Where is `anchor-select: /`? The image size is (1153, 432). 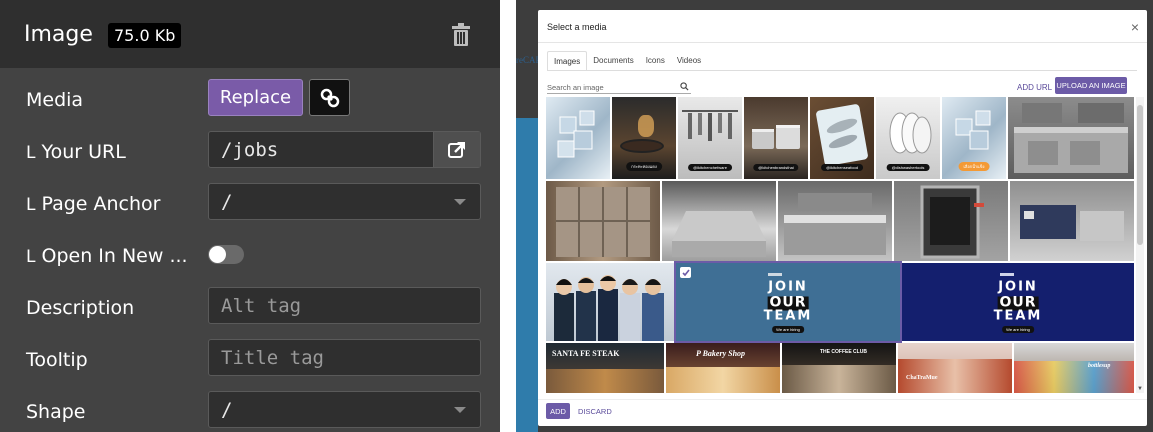 anchor-select: / is located at coordinates (344, 201).